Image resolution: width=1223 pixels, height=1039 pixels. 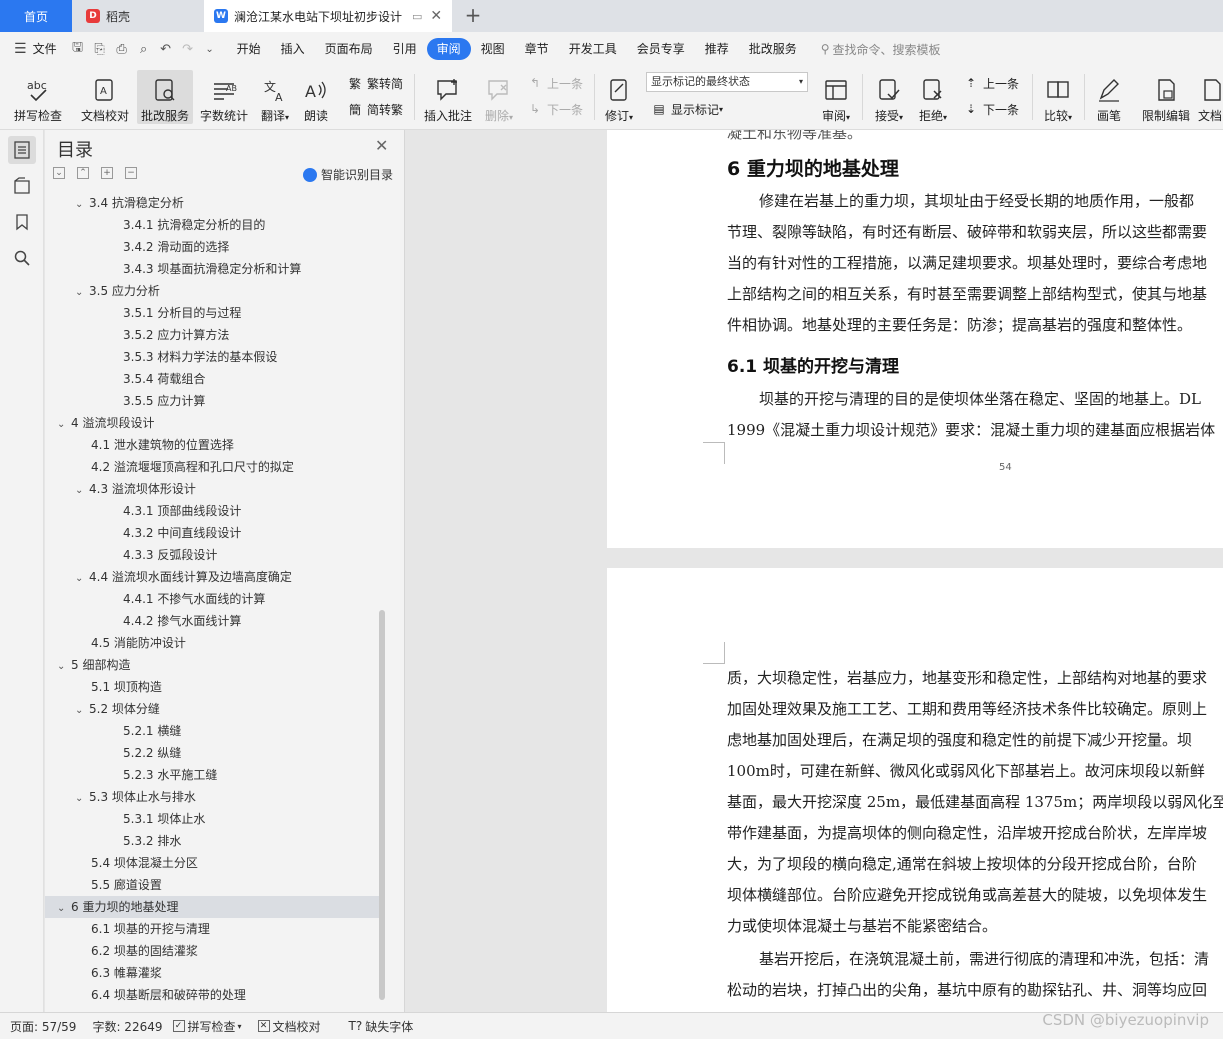 What do you see at coordinates (215, 621) in the screenshot?
I see `toc-item: 4.4.2 掺气水面线计算` at bounding box center [215, 621].